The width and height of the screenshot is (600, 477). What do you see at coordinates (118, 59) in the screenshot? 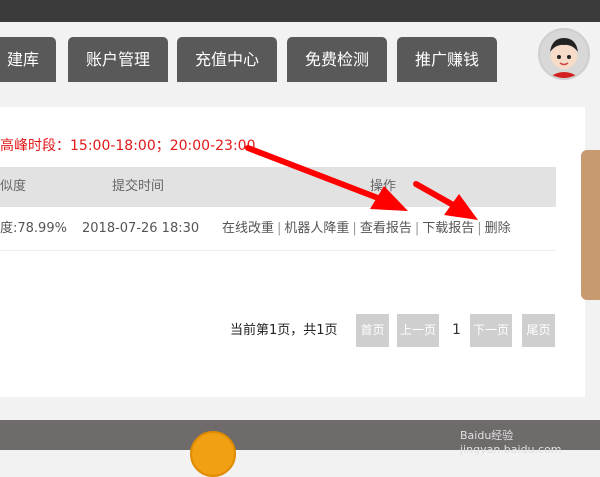
I see `nav-tab-account: 账户管理` at bounding box center [118, 59].